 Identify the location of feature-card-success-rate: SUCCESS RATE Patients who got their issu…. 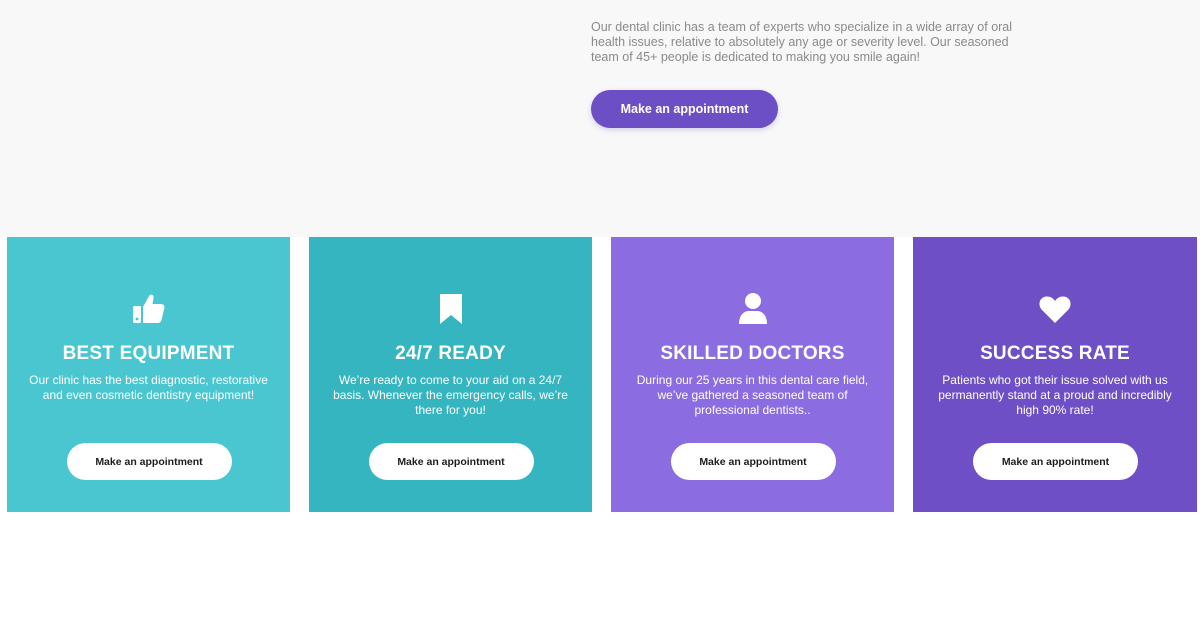
(1055, 374).